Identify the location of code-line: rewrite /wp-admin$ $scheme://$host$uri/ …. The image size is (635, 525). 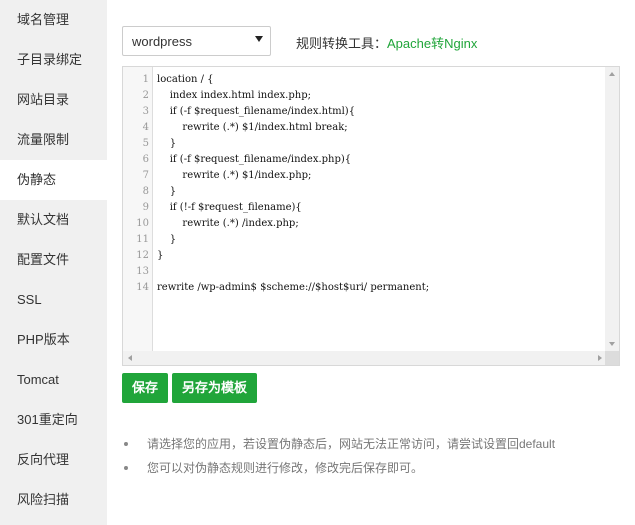
(293, 288).